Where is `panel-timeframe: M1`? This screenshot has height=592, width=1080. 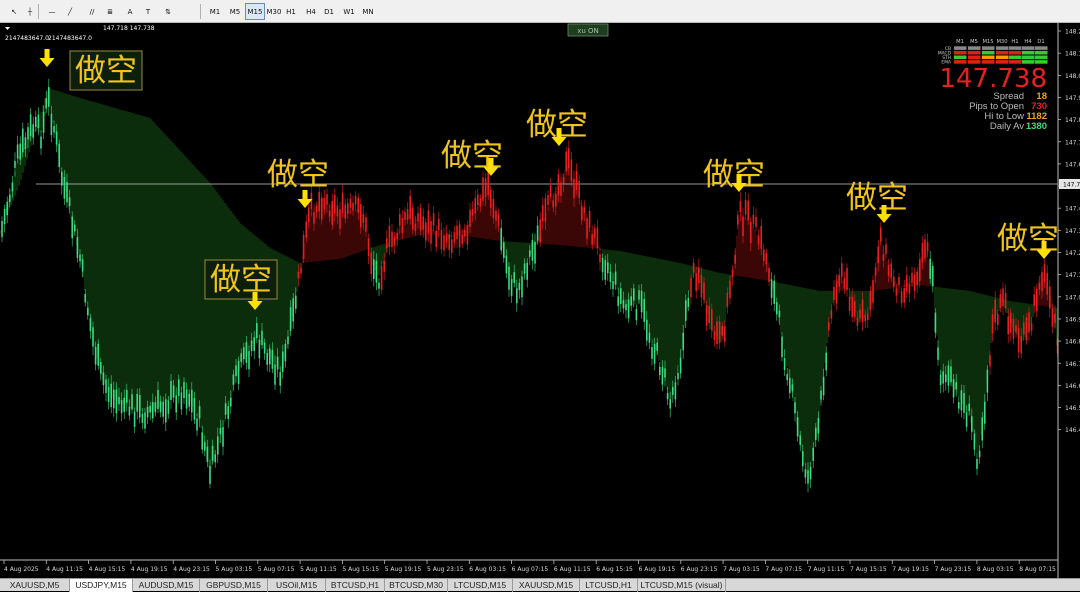
panel-timeframe: M1 is located at coordinates (960, 42).